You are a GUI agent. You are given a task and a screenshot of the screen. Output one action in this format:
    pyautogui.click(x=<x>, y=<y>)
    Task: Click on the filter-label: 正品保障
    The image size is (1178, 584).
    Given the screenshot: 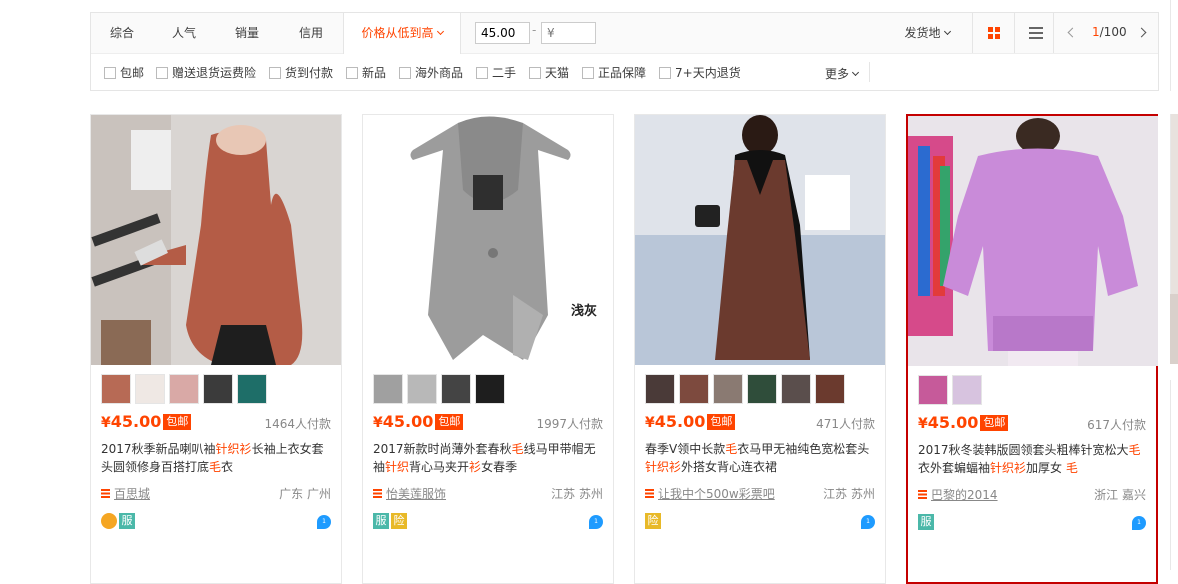 What is the action you would take?
    pyautogui.click(x=622, y=73)
    